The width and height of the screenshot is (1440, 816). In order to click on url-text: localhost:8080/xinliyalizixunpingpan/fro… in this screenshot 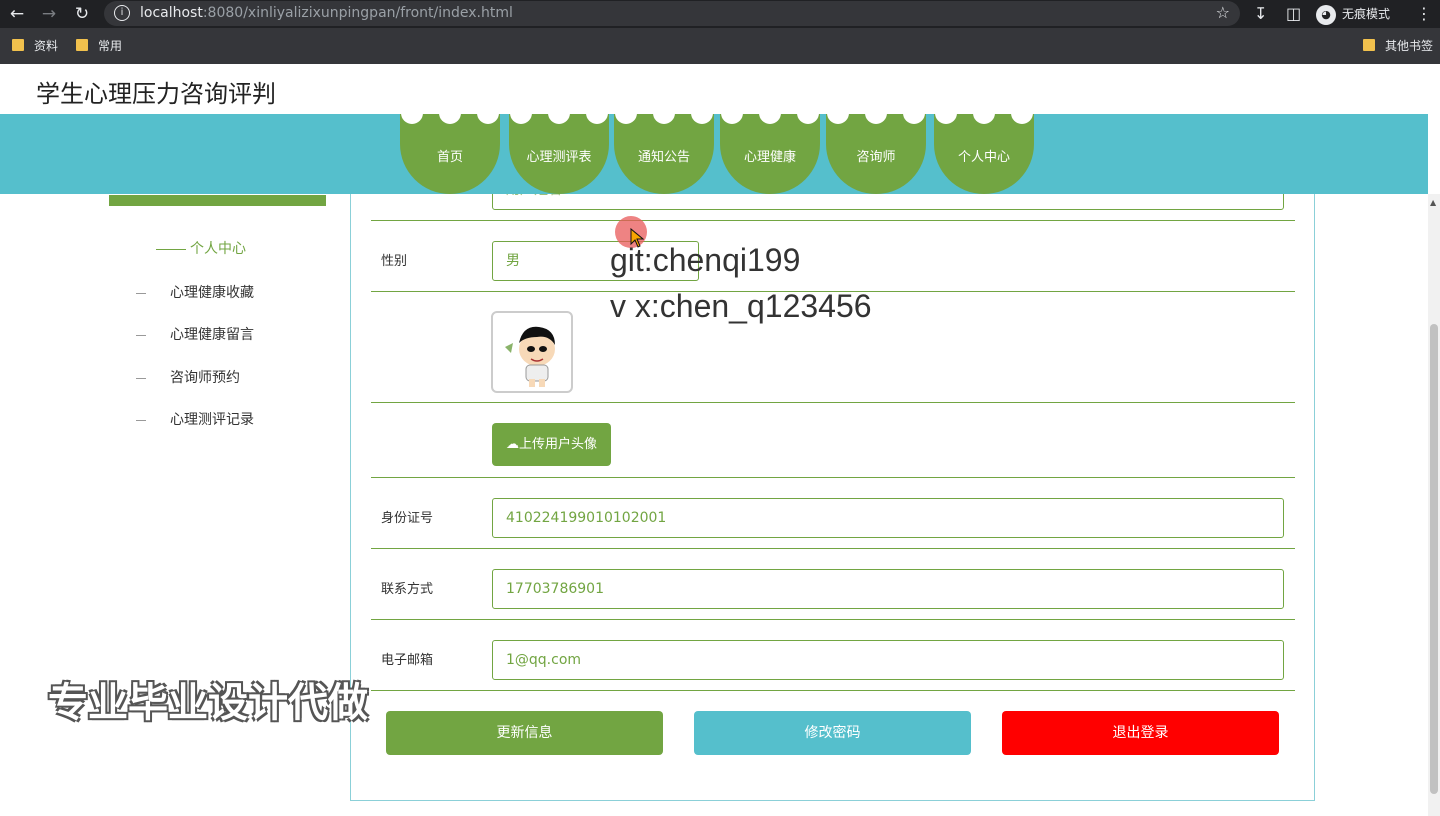, I will do `click(326, 13)`.